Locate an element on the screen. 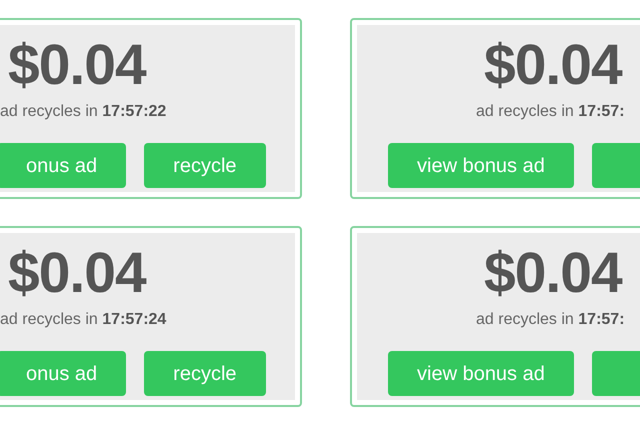 The height and width of the screenshot is (423, 640). countdown-text: ad recycles in 17:57:22 is located at coordinates (83, 112).